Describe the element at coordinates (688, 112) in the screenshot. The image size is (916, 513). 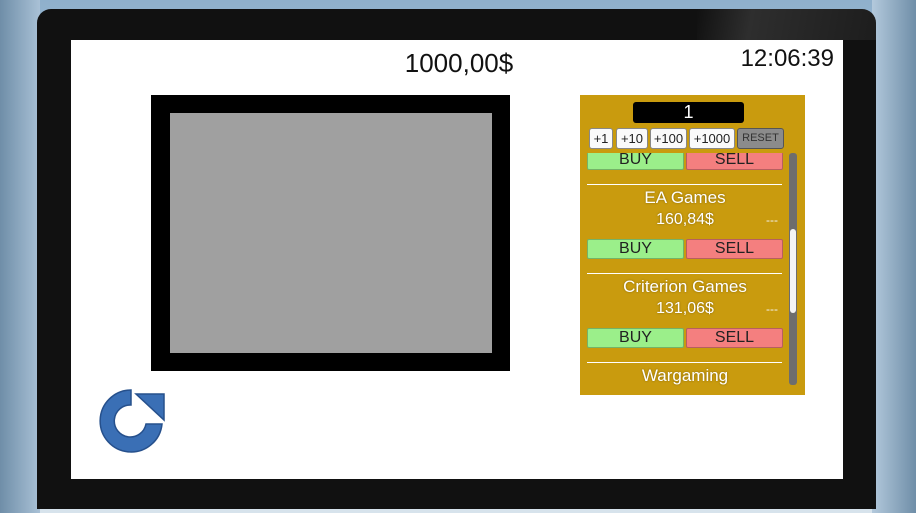
I see `quantity-display: 1` at that location.